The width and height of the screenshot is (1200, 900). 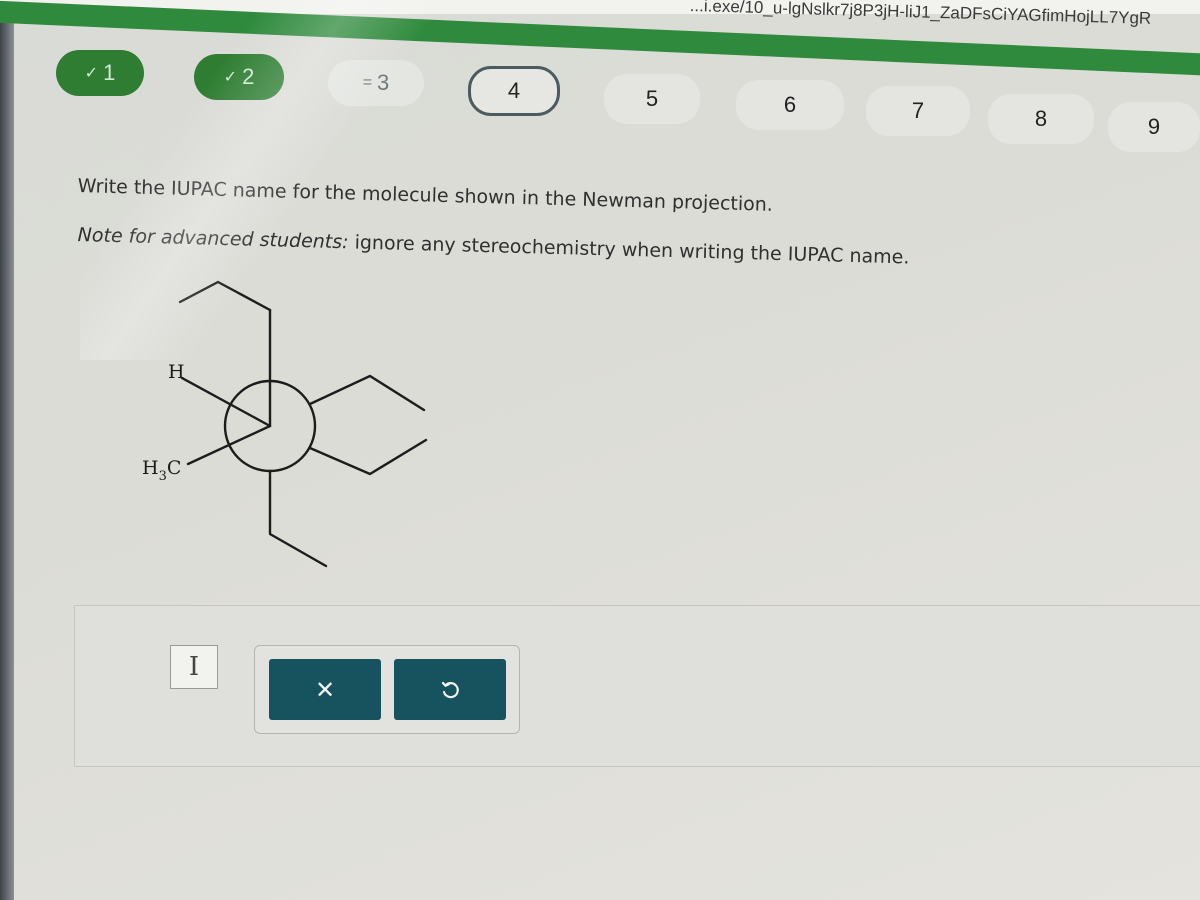 What do you see at coordinates (150, 468) in the screenshot?
I see `methyl-label-h: H` at bounding box center [150, 468].